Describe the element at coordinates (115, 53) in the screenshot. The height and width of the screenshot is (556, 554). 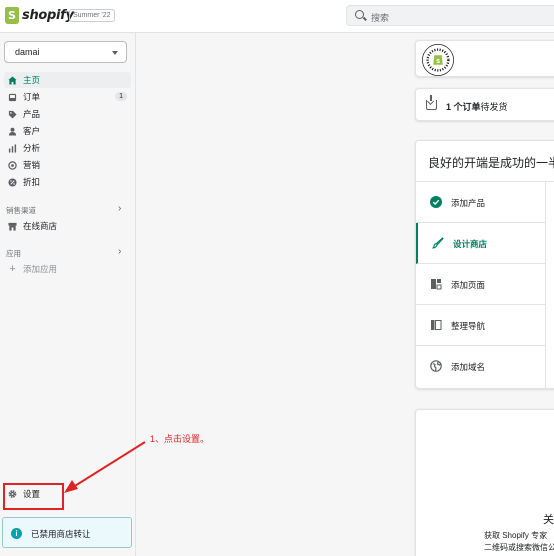
I see `caret-down-icon` at that location.